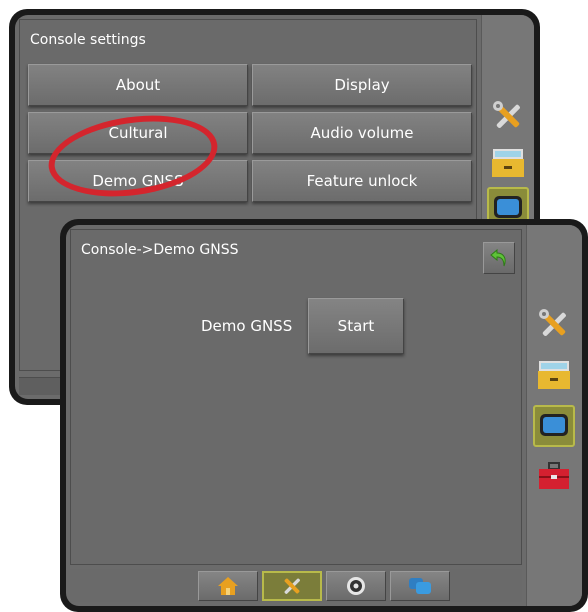  Describe the element at coordinates (160, 250) in the screenshot. I see `demo-gnss-title: Console->Demo GNSS` at that location.